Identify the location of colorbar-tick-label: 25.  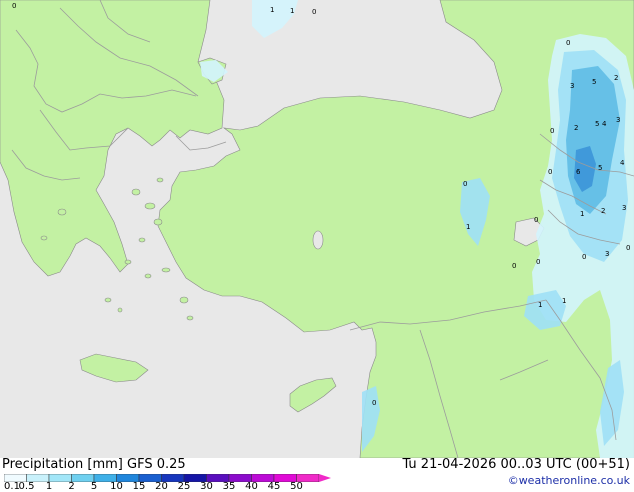
(184, 486).